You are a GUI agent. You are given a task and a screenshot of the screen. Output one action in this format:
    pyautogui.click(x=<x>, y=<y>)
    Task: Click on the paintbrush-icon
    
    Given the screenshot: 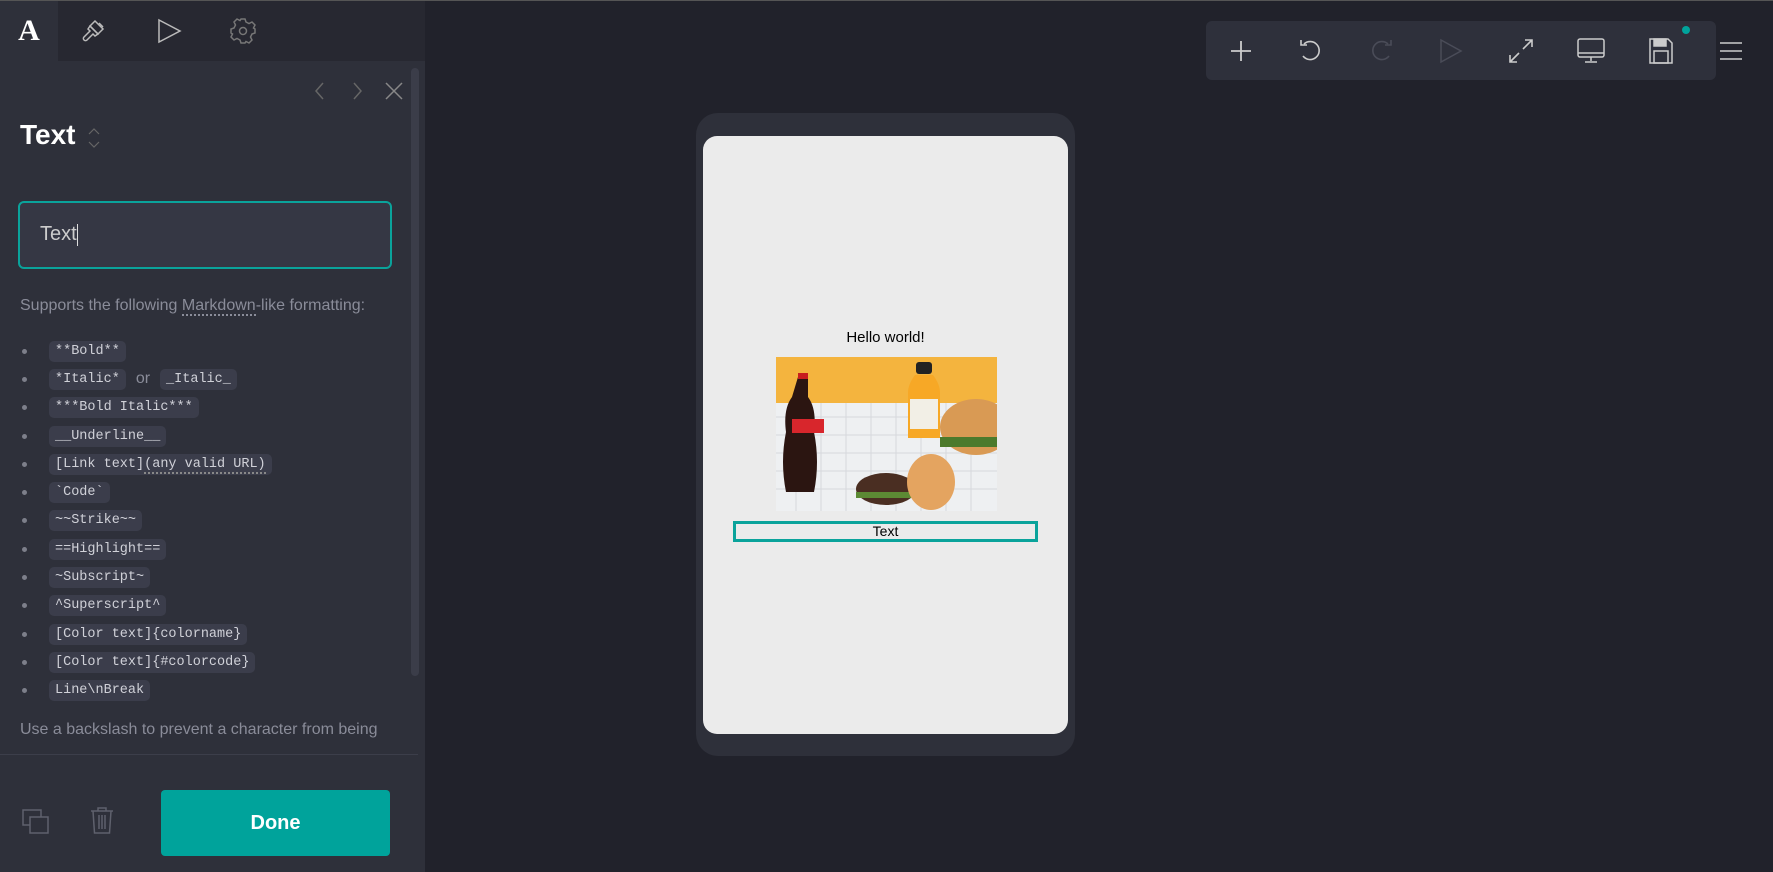 What is the action you would take?
    pyautogui.click(x=93, y=30)
    